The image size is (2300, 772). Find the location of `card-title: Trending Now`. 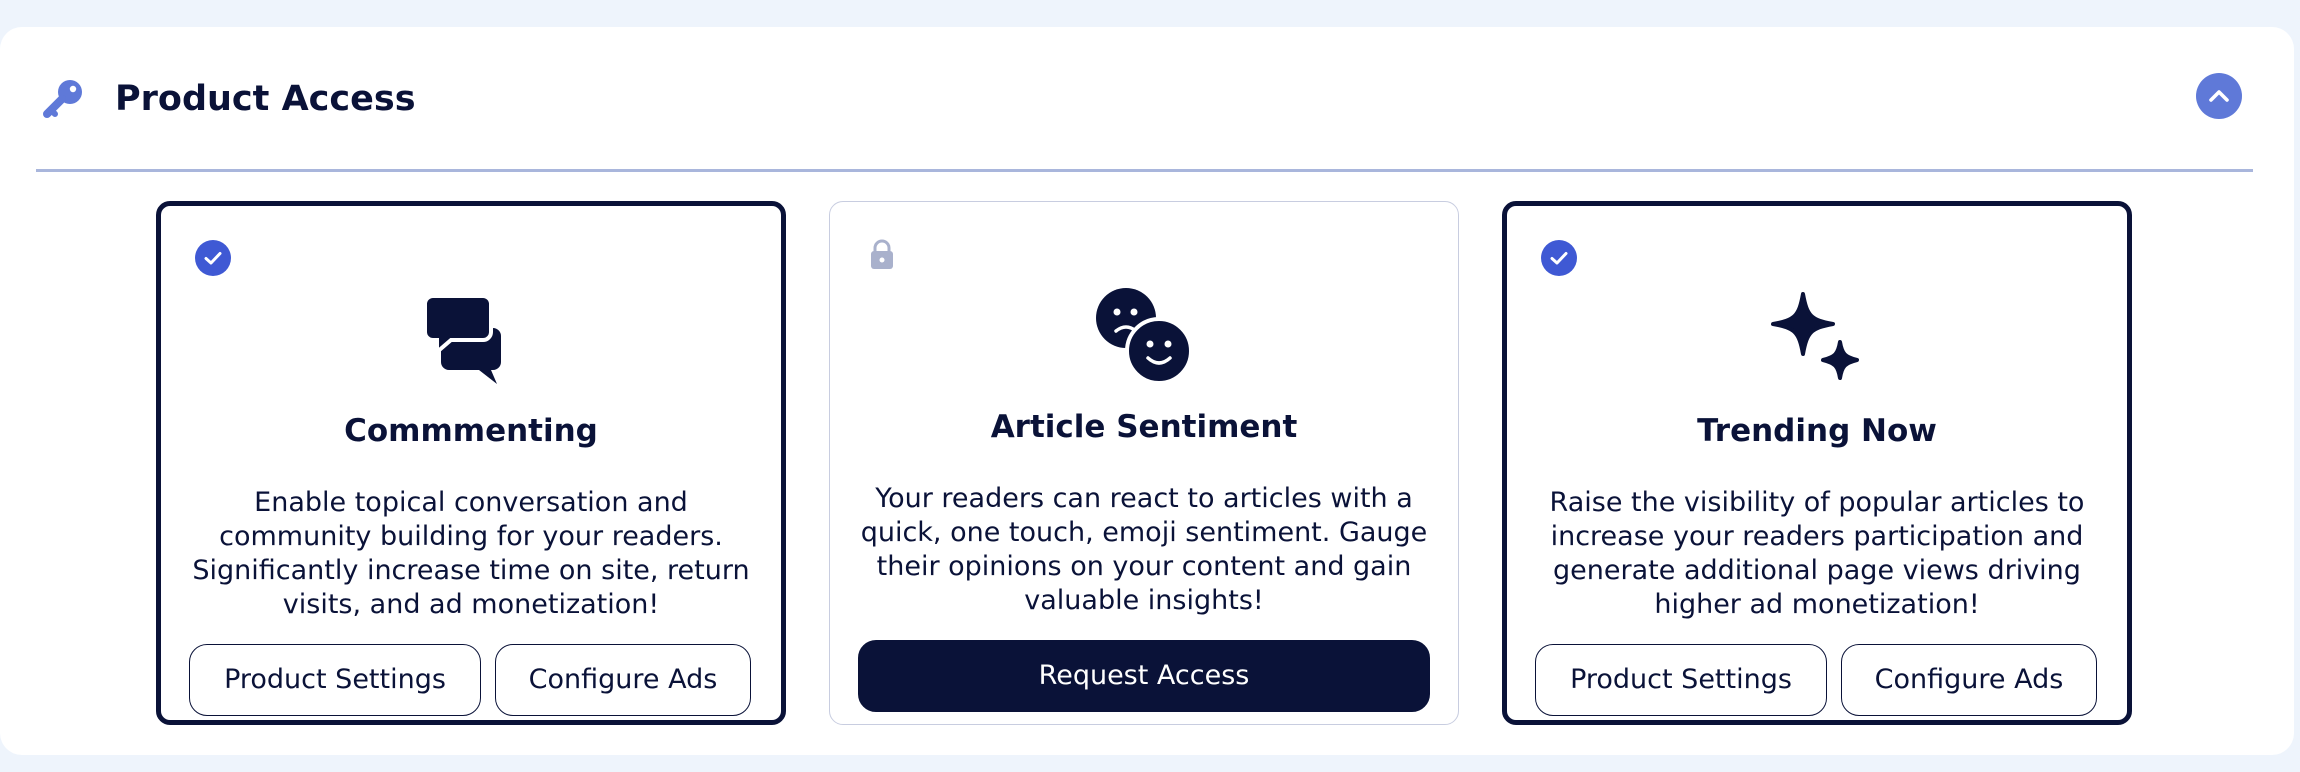

card-title: Trending Now is located at coordinates (1817, 431).